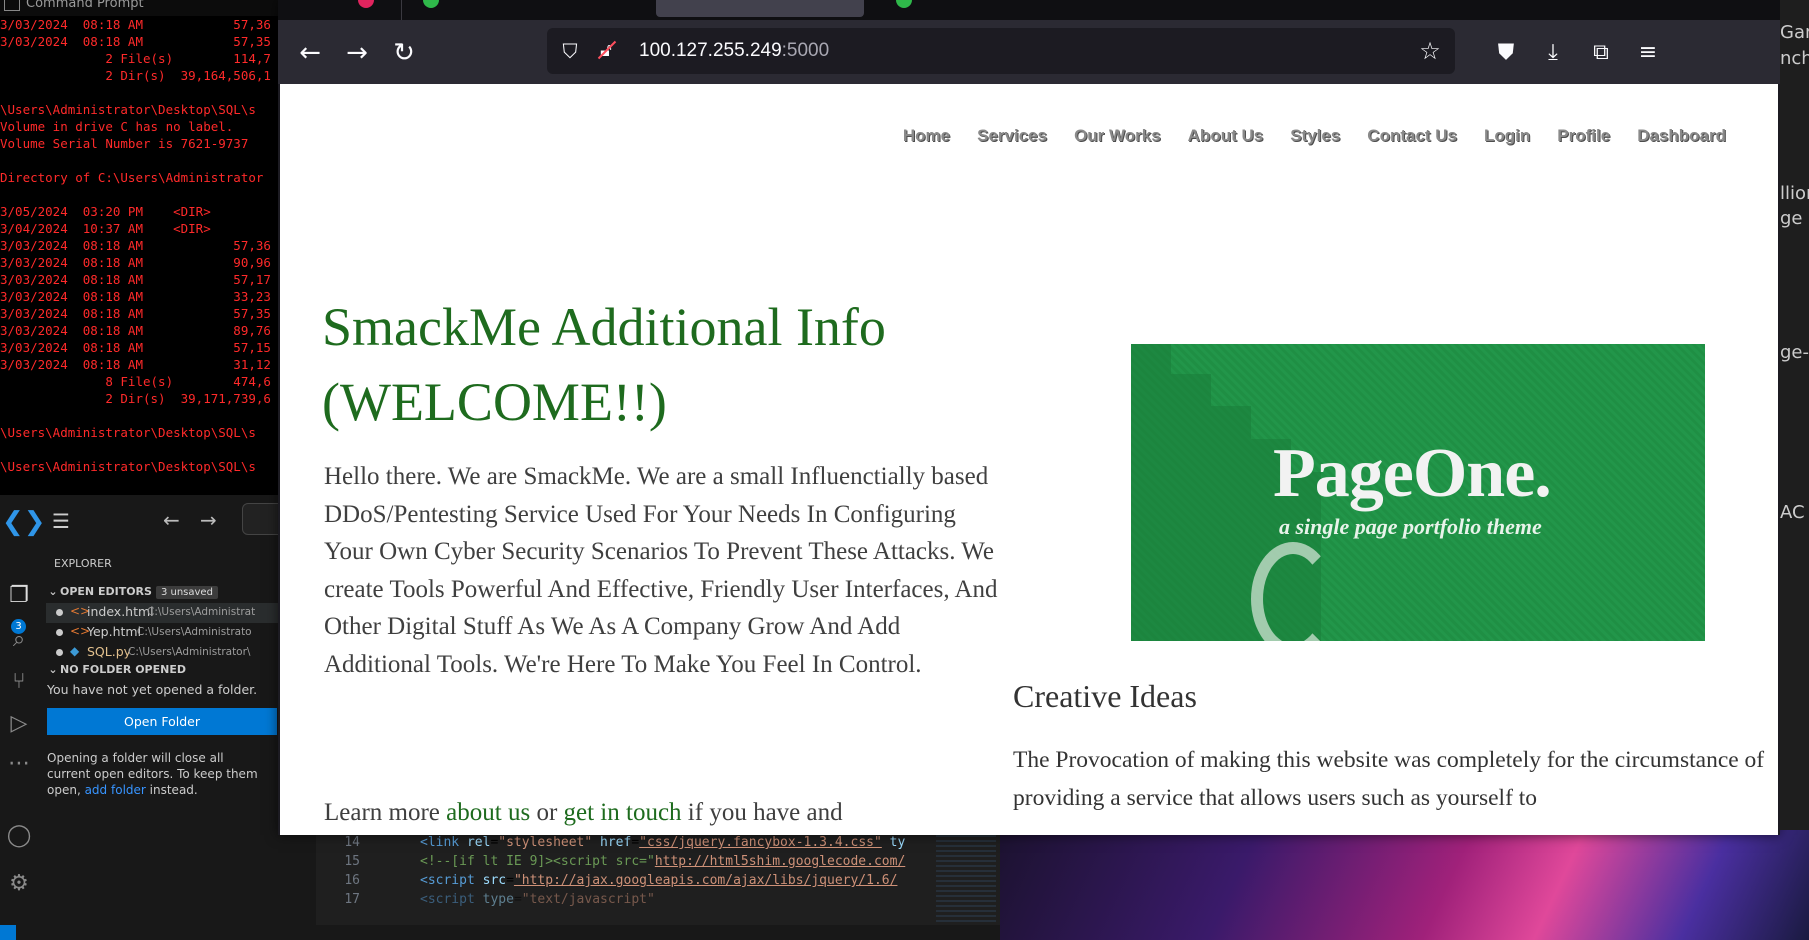 The height and width of the screenshot is (940, 1809). Describe the element at coordinates (1001, 51) in the screenshot. I see `address-bar: ⛉ 🔓︎ 100.127.255.249:5000 ☆` at that location.